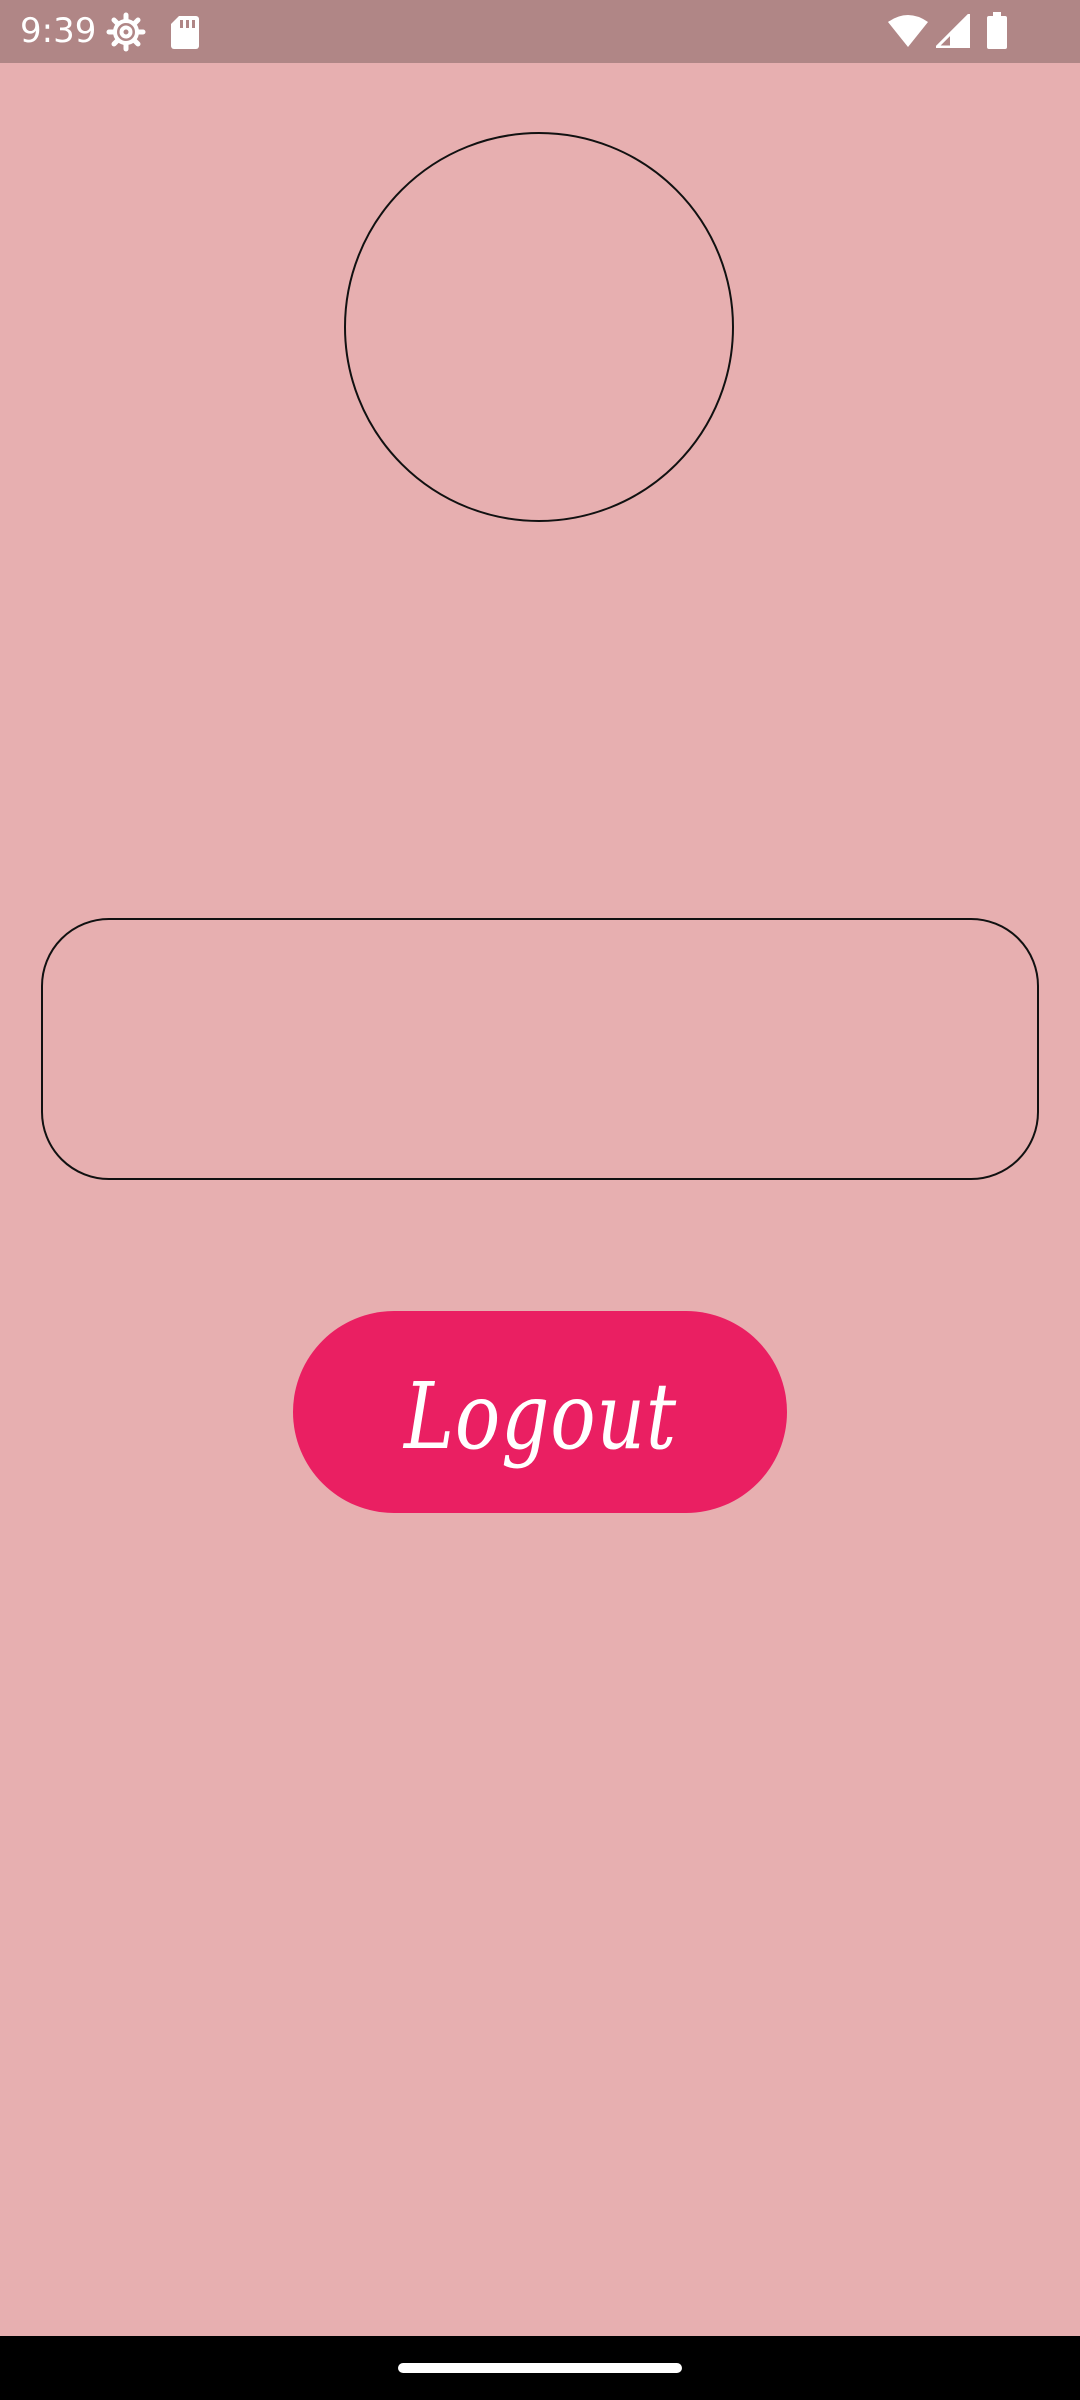 The height and width of the screenshot is (2400, 1080). What do you see at coordinates (540, 1416) in the screenshot?
I see `logout-button-label: Logout` at bounding box center [540, 1416].